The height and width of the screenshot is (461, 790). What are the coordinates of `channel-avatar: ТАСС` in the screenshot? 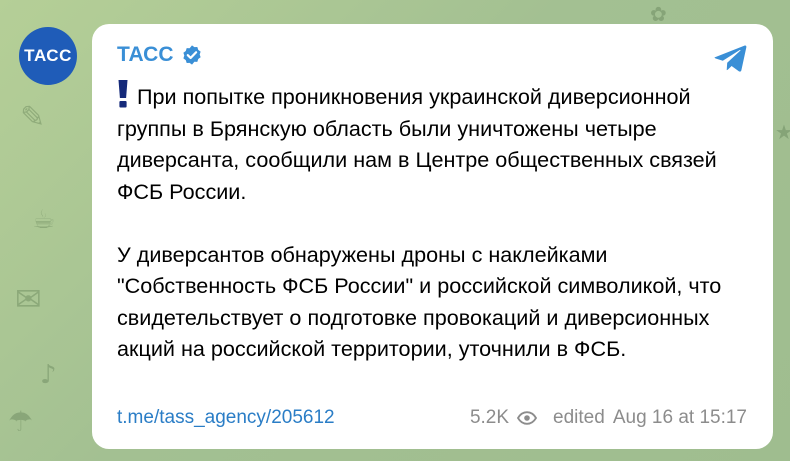 It's located at (48, 56).